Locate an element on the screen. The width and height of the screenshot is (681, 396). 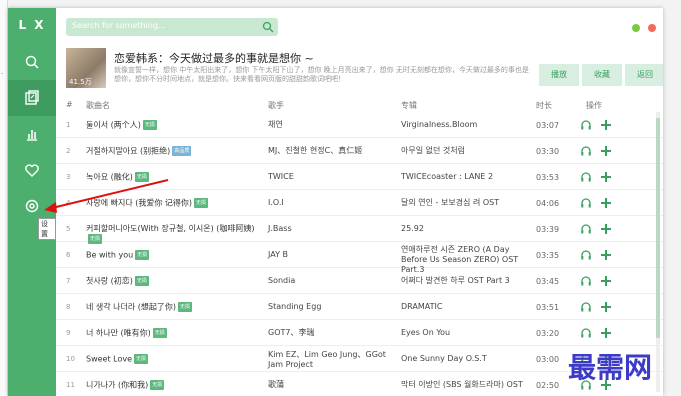
song-title-text: Sweet Love is located at coordinates (109, 359).